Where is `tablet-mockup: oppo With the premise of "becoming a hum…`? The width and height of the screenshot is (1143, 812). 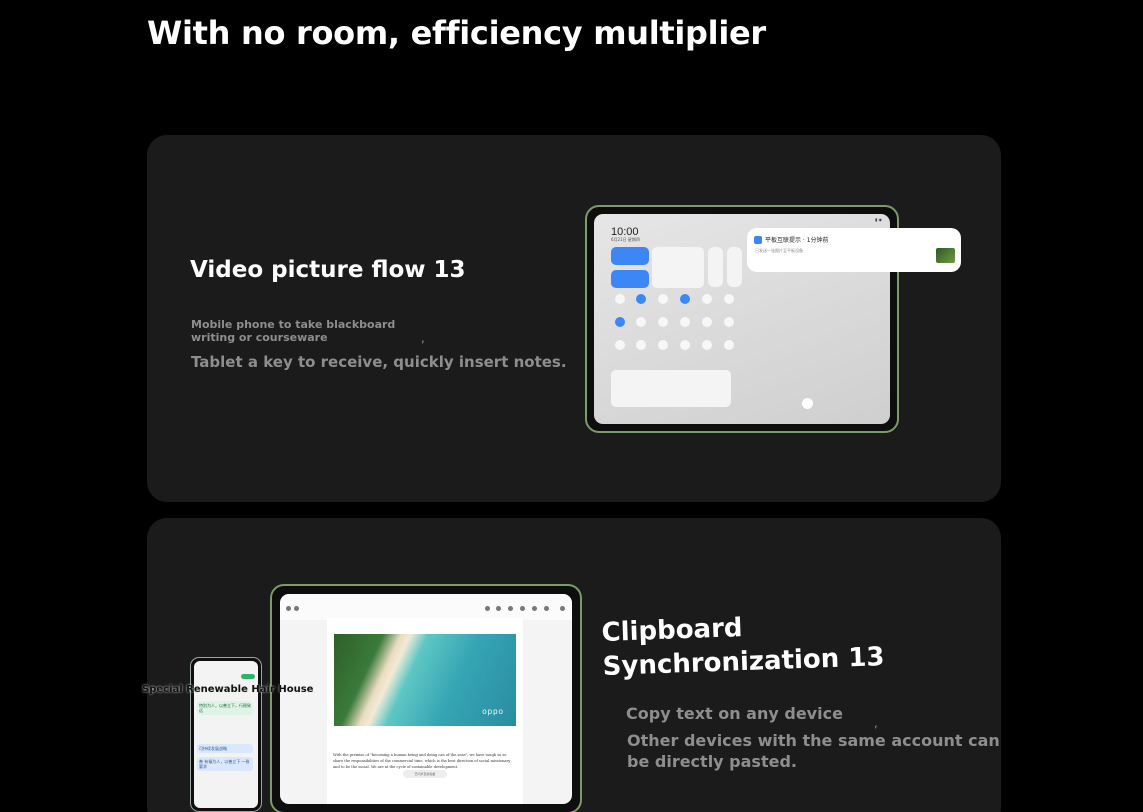 tablet-mockup: oppo With the premise of "becoming a hum… is located at coordinates (426, 698).